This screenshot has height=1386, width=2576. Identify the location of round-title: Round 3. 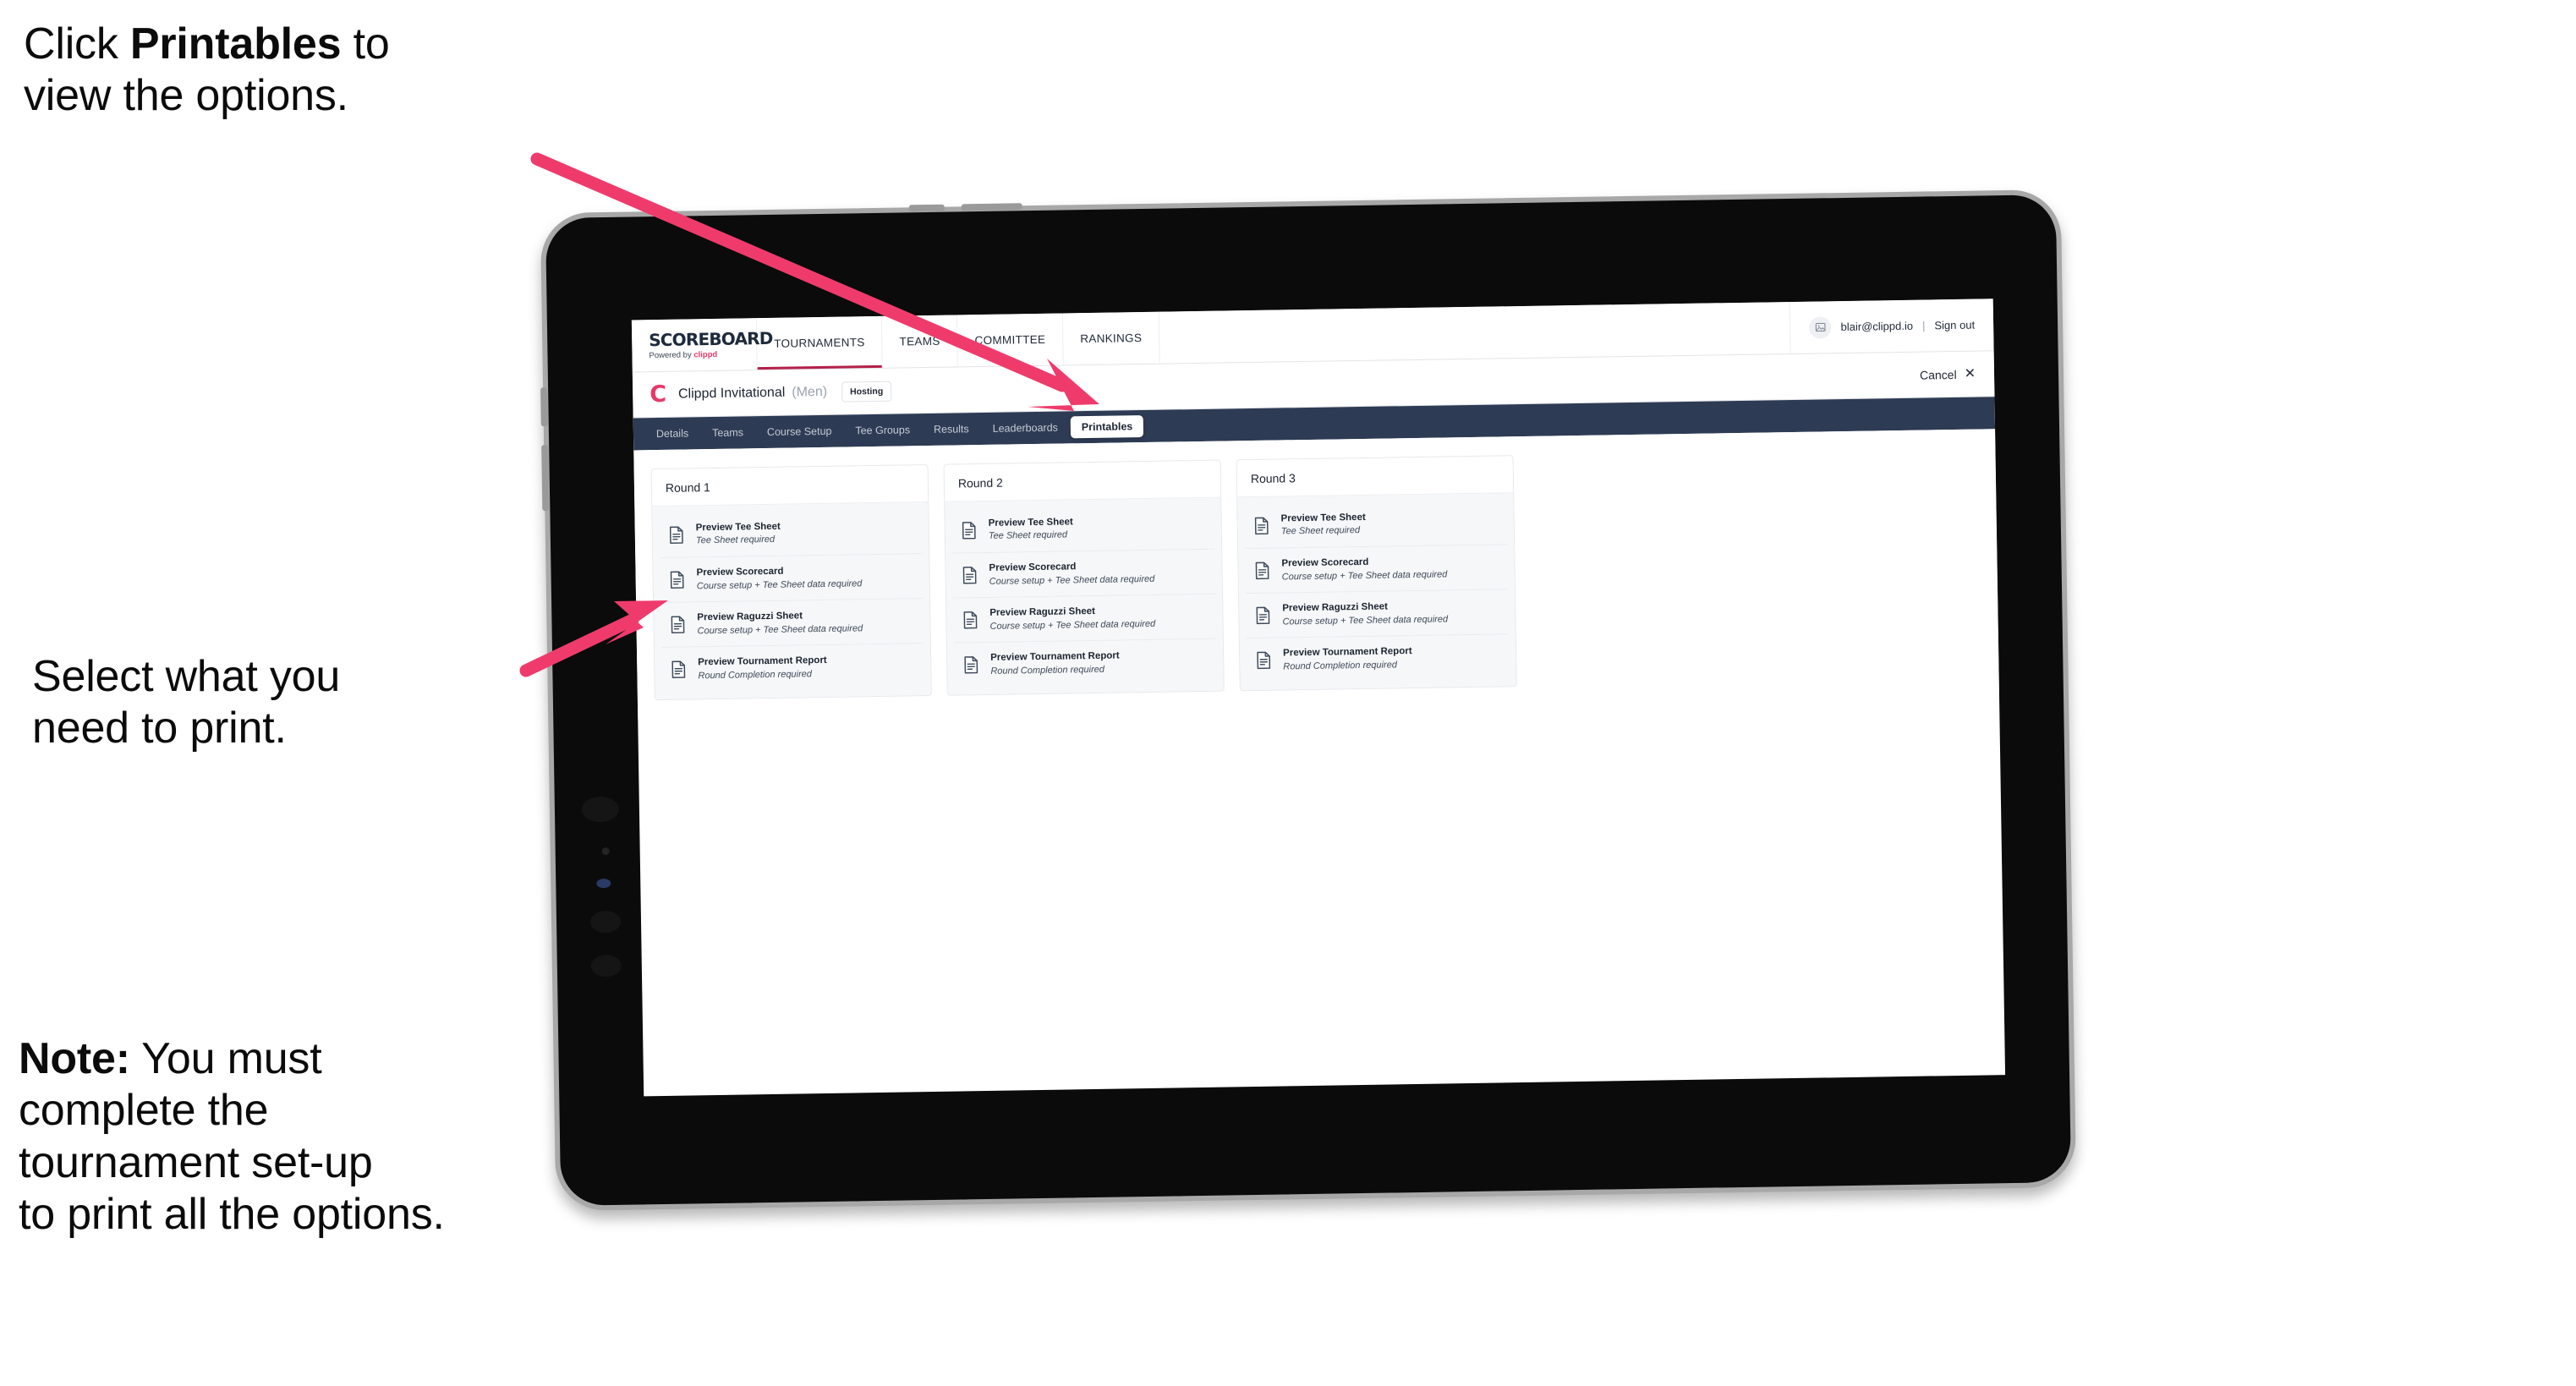
(1375, 477).